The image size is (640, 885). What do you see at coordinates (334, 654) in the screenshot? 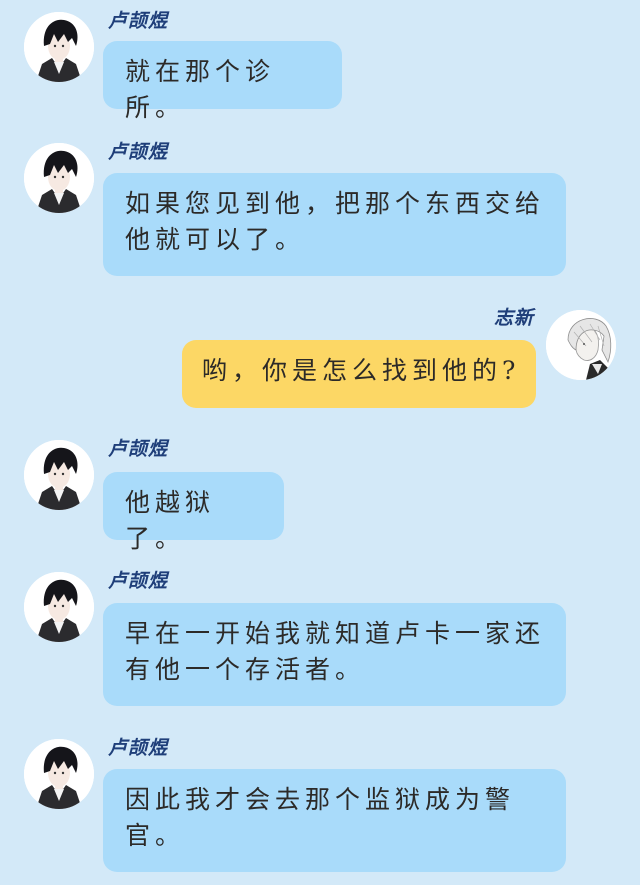
I see `message-bubble: 早在一开始我就知道卢卡一家还有他一个存活者。` at bounding box center [334, 654].